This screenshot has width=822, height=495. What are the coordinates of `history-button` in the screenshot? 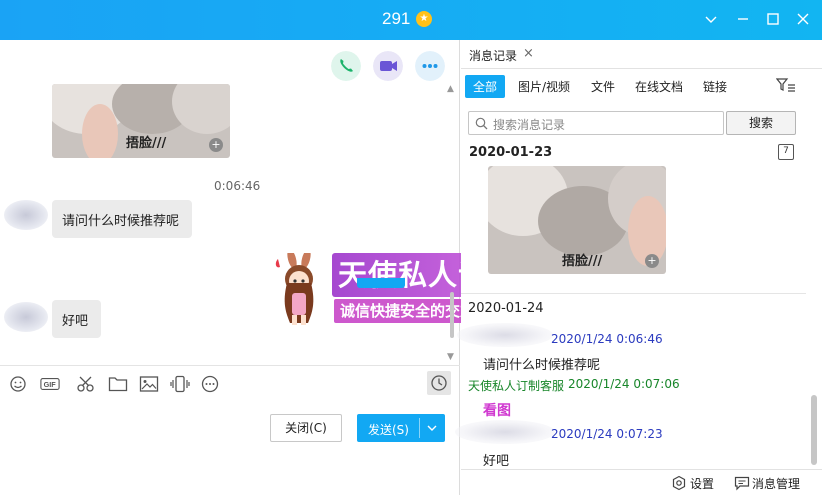 It's located at (439, 383).